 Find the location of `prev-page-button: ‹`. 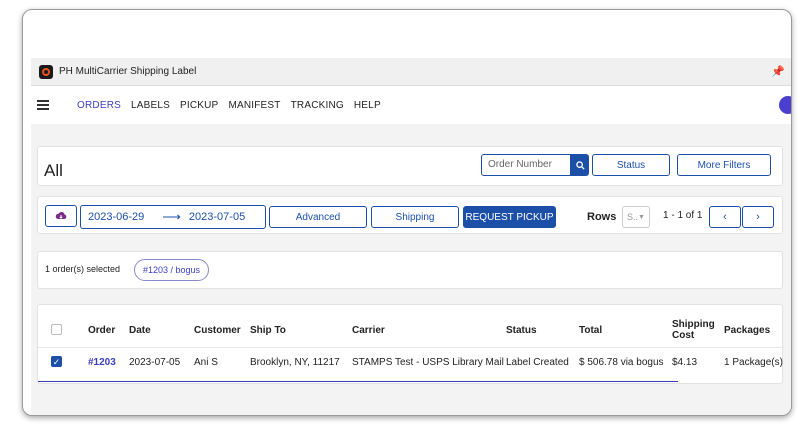

prev-page-button: ‹ is located at coordinates (725, 217).